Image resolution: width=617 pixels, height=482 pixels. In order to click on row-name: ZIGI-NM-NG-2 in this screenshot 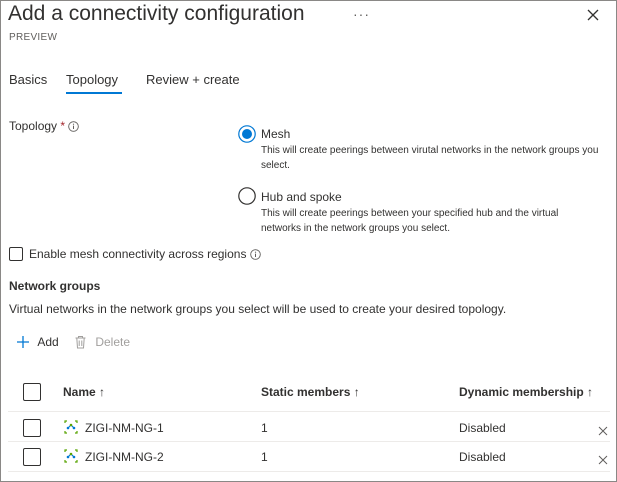, I will do `click(124, 457)`.